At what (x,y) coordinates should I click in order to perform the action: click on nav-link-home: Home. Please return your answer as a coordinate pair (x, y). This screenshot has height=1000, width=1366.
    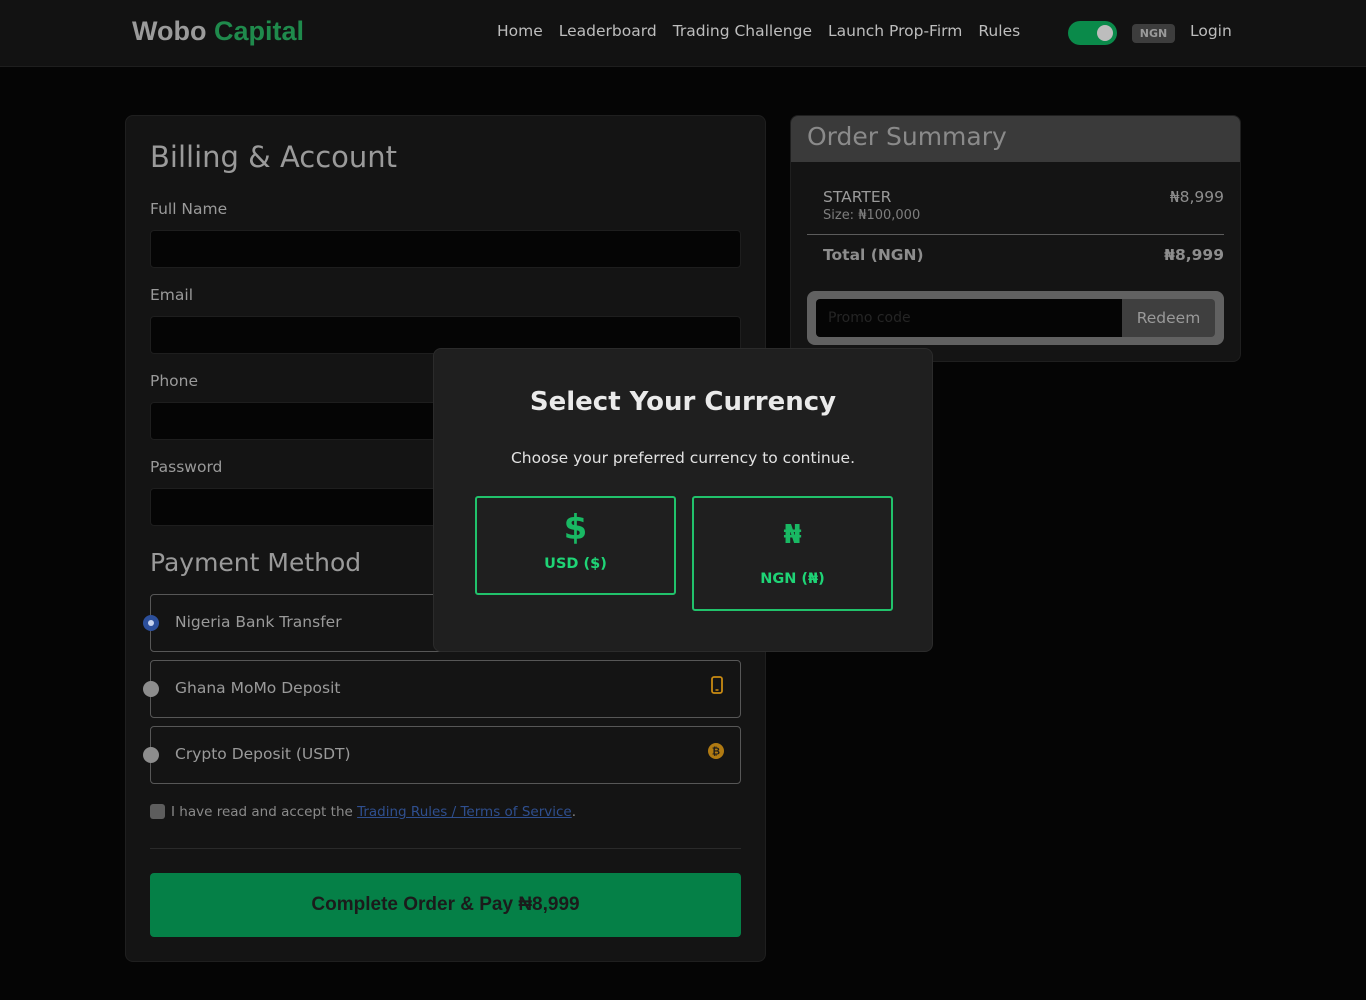
    Looking at the image, I should click on (520, 31).